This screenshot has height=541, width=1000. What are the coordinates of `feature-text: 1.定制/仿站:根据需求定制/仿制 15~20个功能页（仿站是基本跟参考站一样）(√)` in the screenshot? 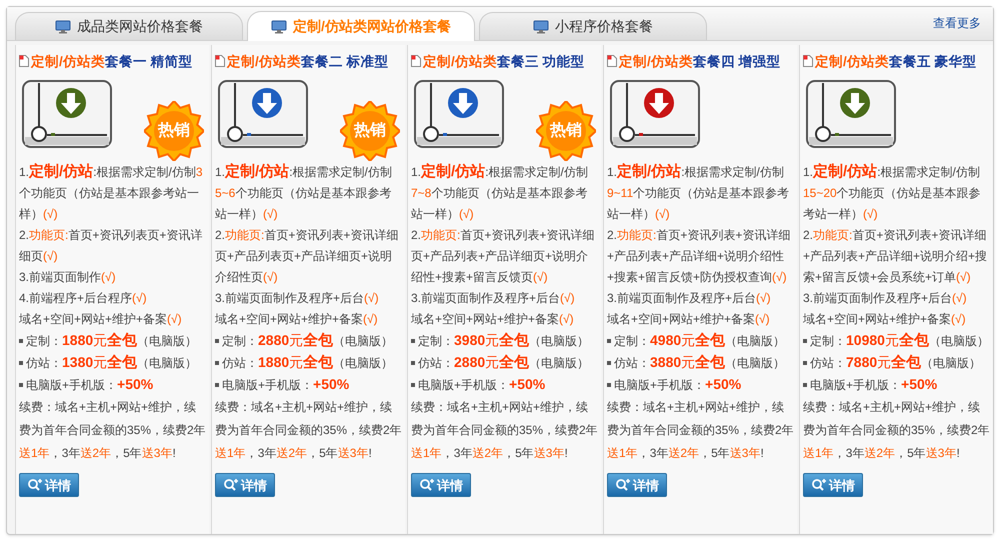 It's located at (892, 192).